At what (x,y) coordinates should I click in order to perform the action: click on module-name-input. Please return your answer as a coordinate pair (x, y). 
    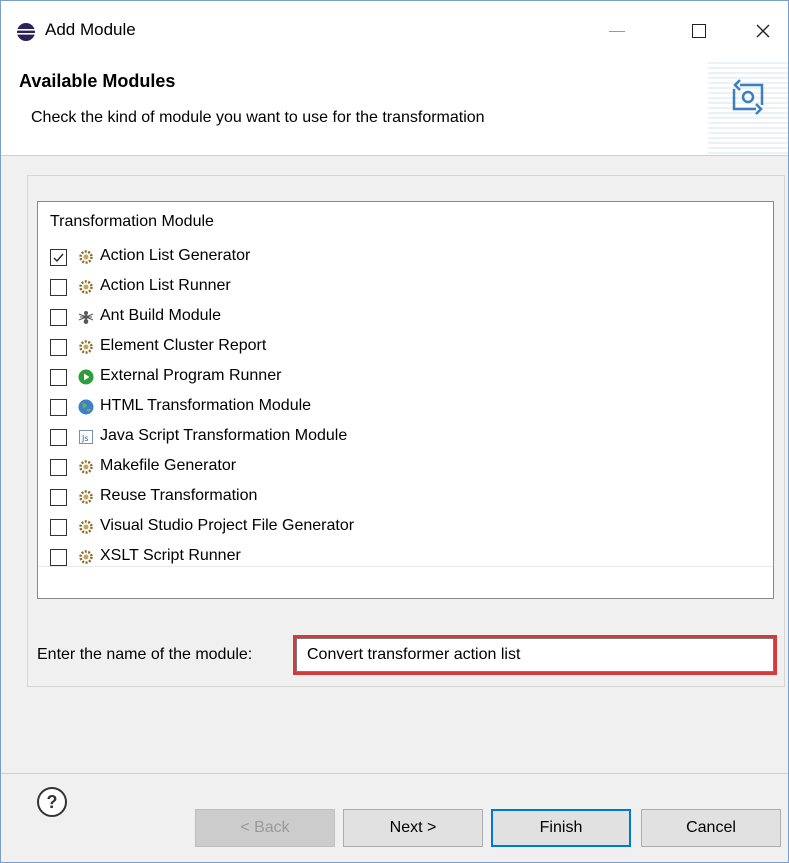
    Looking at the image, I should click on (535, 655).